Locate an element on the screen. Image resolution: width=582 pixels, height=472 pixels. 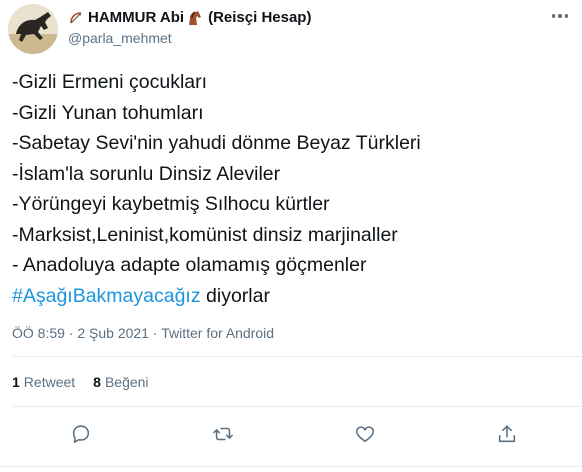
tweet-line: -Yörüngeyi kaybetmiş Sılhocu kürtler is located at coordinates (171, 204).